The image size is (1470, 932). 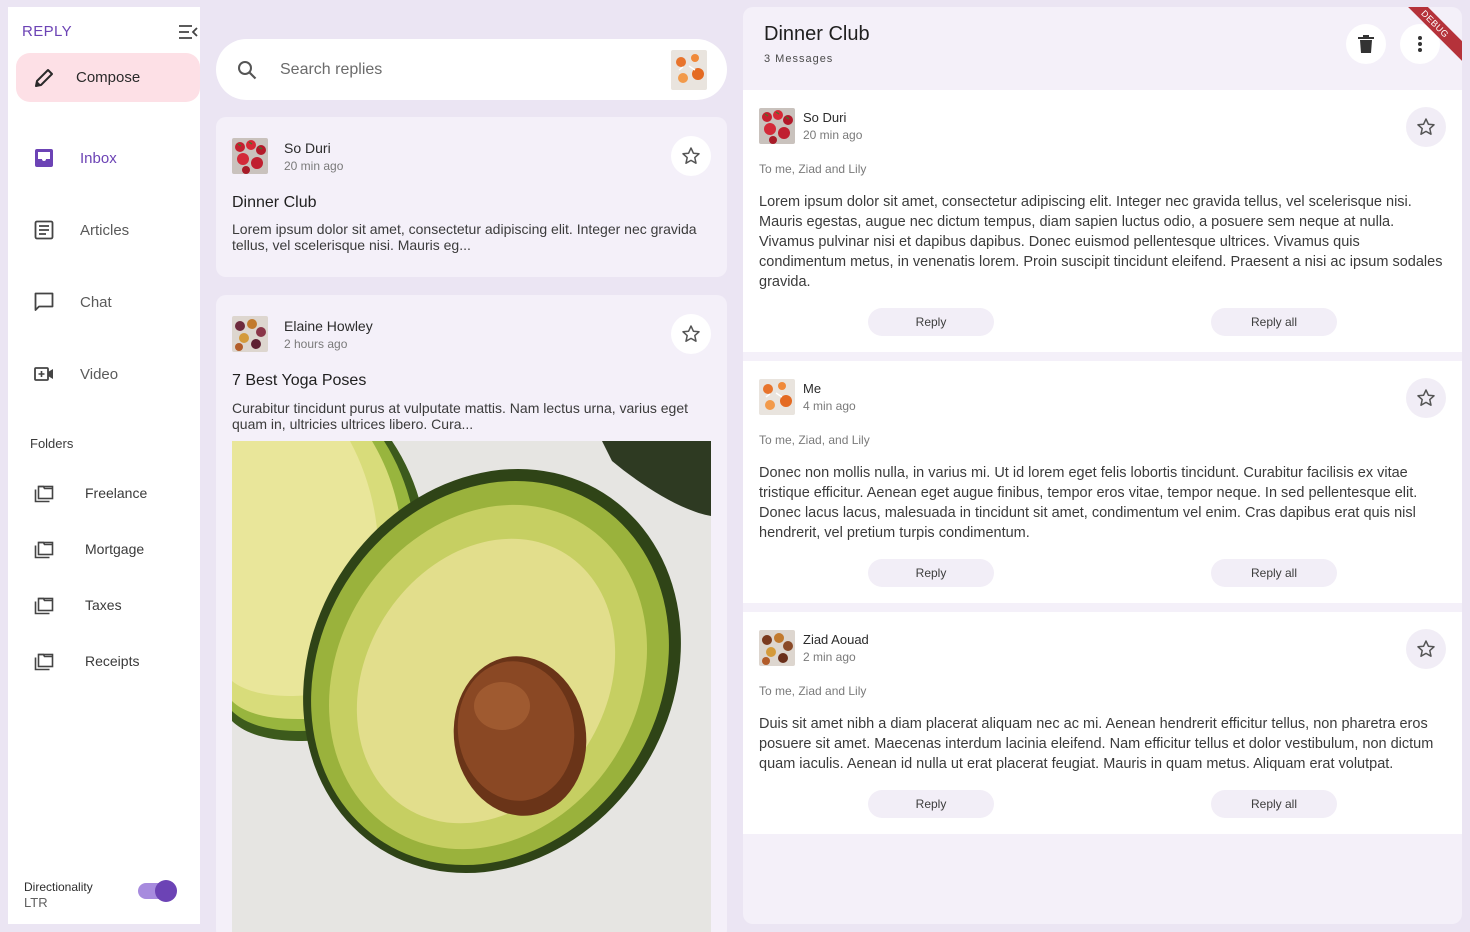 What do you see at coordinates (833, 135) in the screenshot?
I see `message-time: 20 min ago` at bounding box center [833, 135].